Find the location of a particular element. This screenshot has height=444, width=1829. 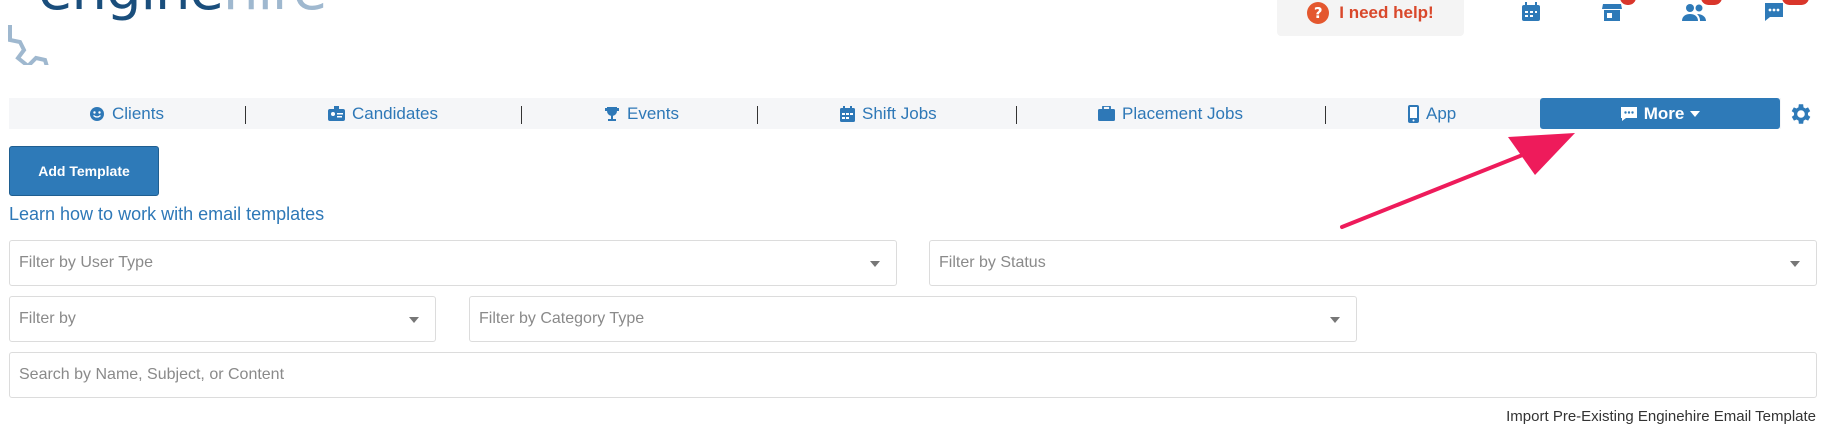

help-button: ? I need help! is located at coordinates (1370, 18).